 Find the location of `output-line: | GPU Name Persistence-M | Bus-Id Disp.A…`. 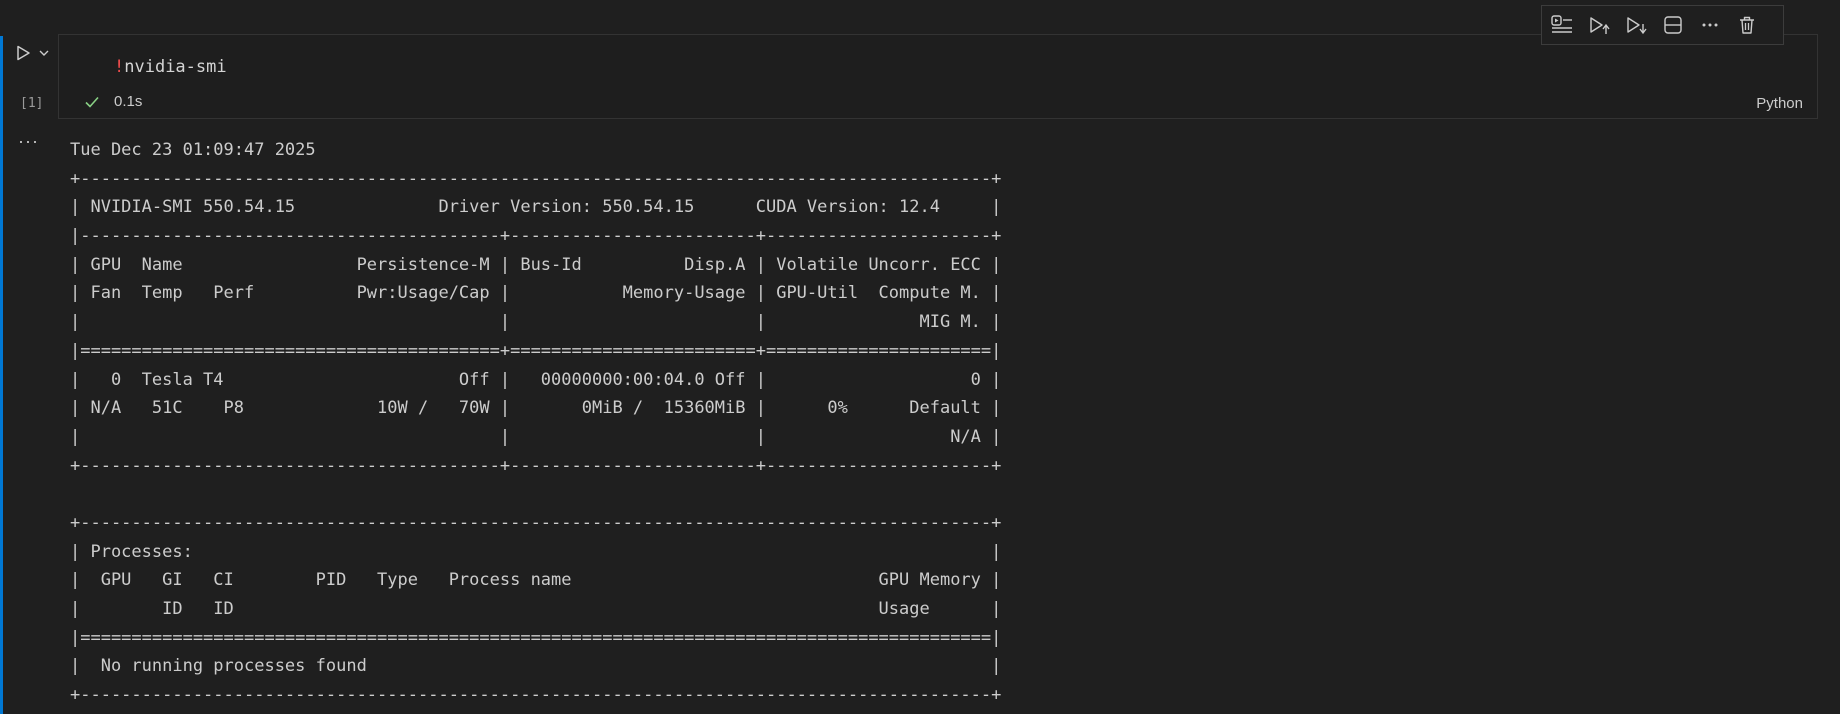

output-line: | GPU Name Persistence-M | Bus-Id Disp.A… is located at coordinates (536, 264).